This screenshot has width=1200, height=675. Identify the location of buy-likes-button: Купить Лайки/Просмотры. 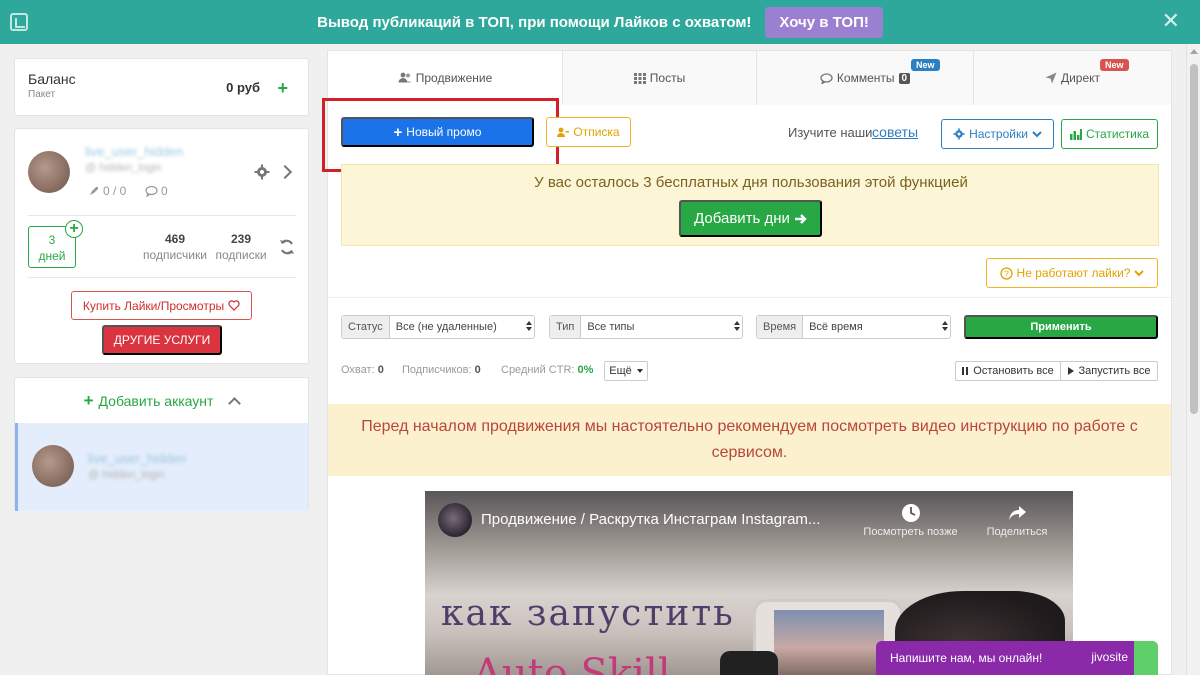
(161, 305).